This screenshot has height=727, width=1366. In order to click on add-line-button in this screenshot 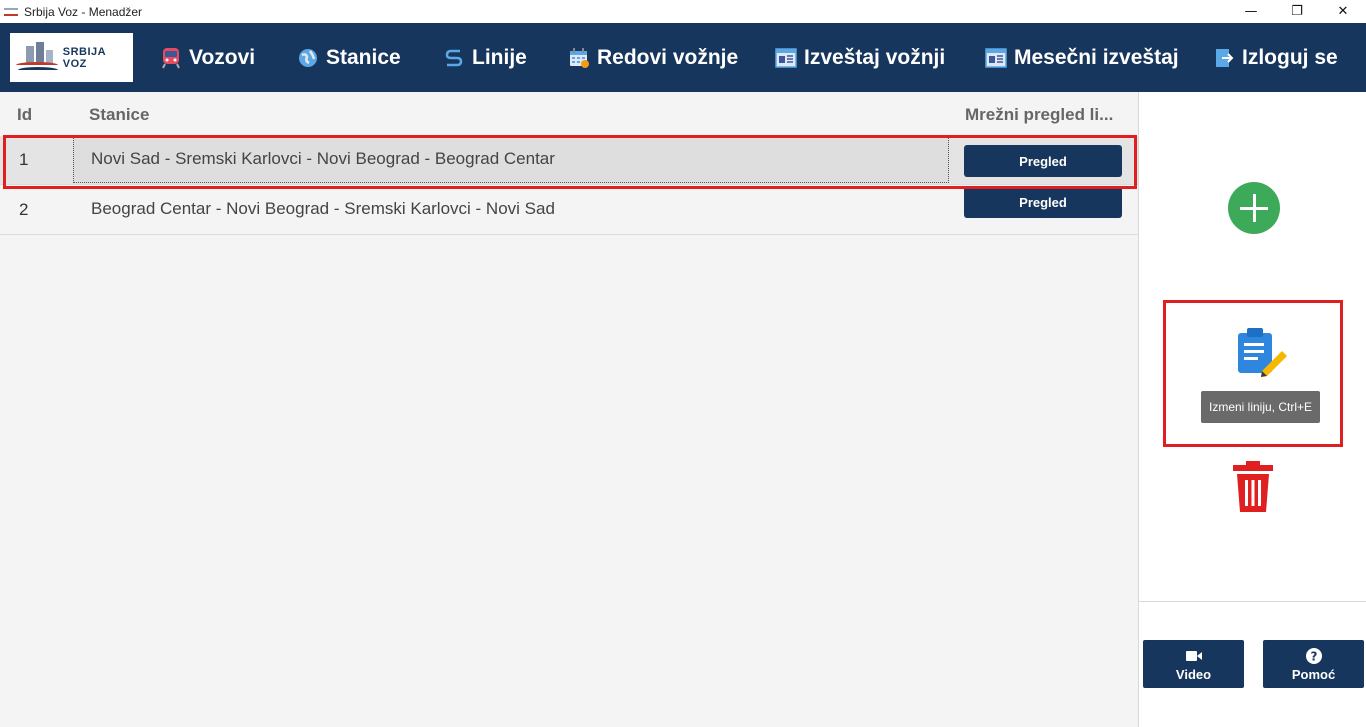, I will do `click(1254, 208)`.